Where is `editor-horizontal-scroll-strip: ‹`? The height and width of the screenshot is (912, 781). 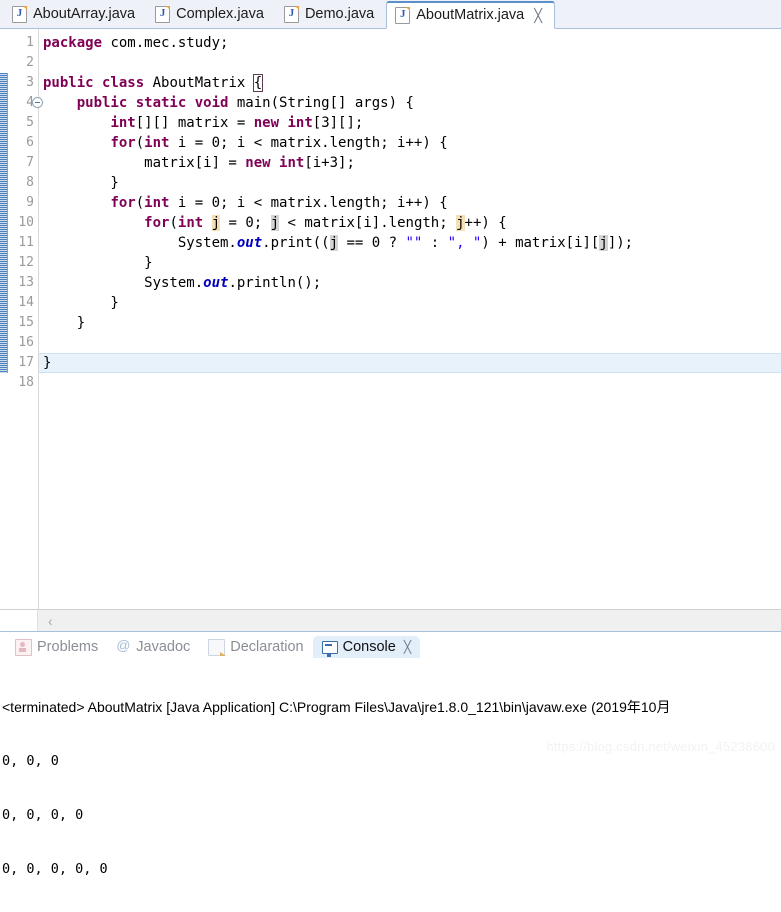 editor-horizontal-scroll-strip: ‹ is located at coordinates (390, 620).